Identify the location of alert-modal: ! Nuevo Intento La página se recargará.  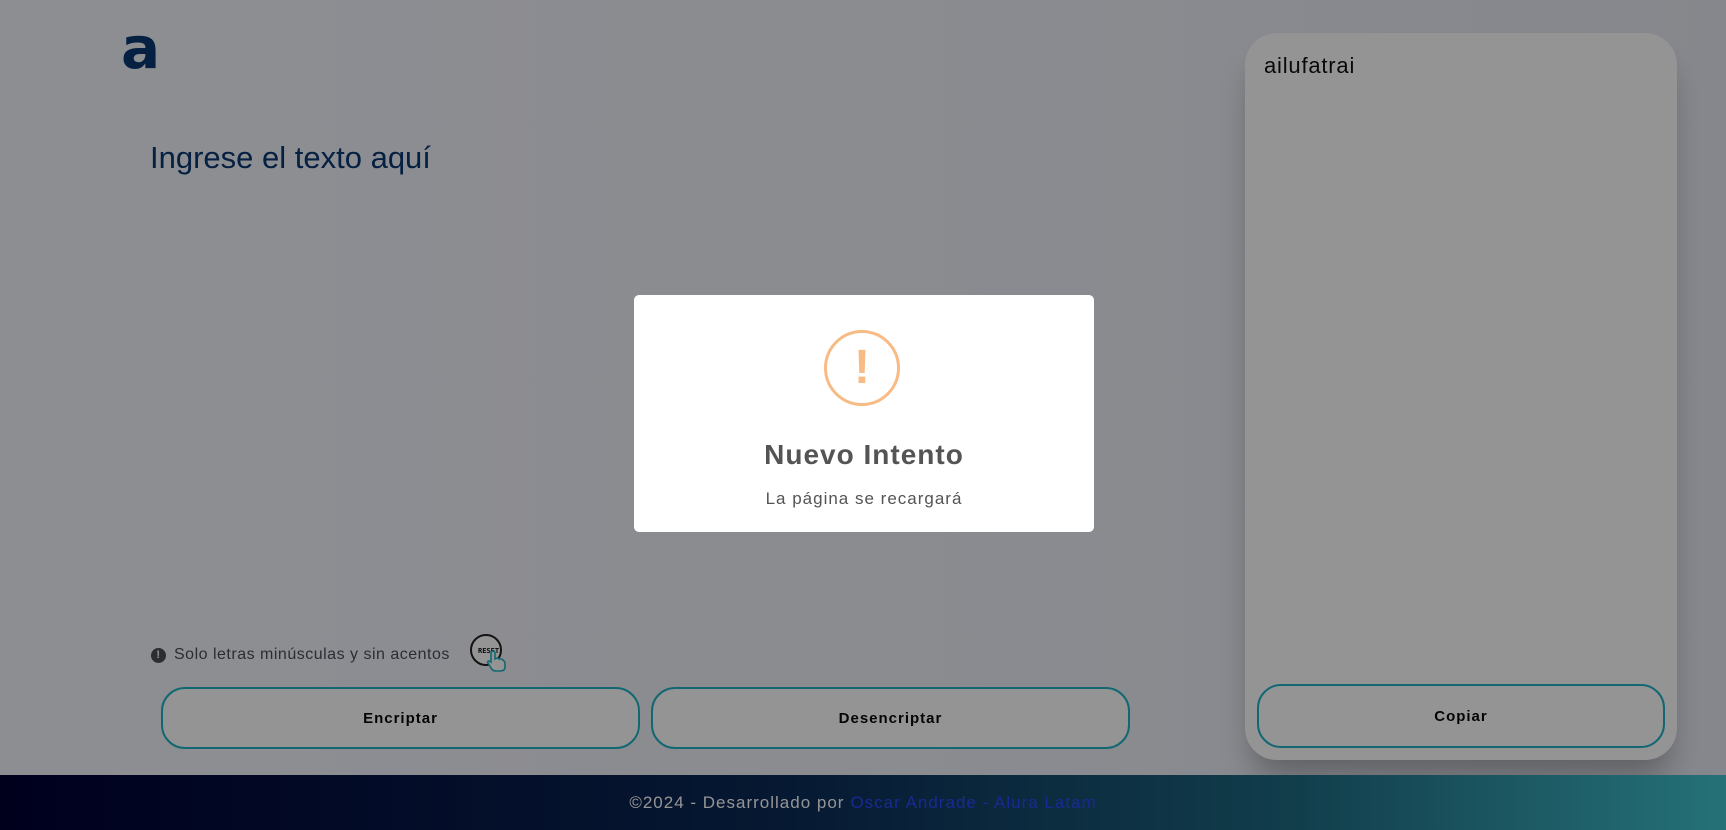
(864, 413).